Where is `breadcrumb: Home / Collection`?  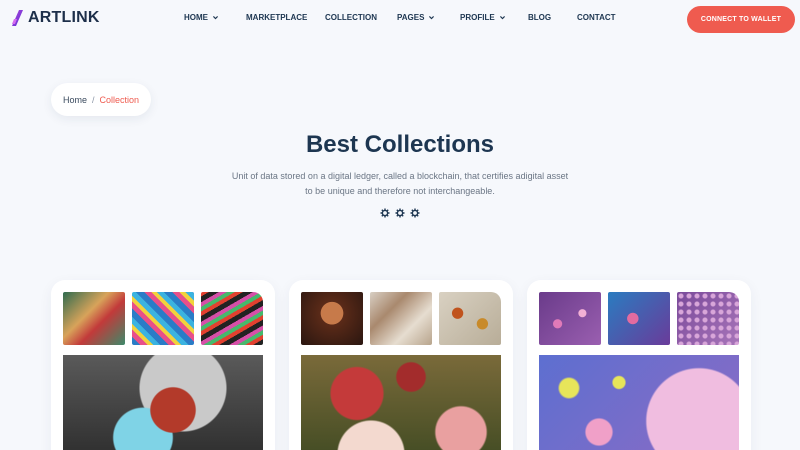
breadcrumb: Home / Collection is located at coordinates (101, 99).